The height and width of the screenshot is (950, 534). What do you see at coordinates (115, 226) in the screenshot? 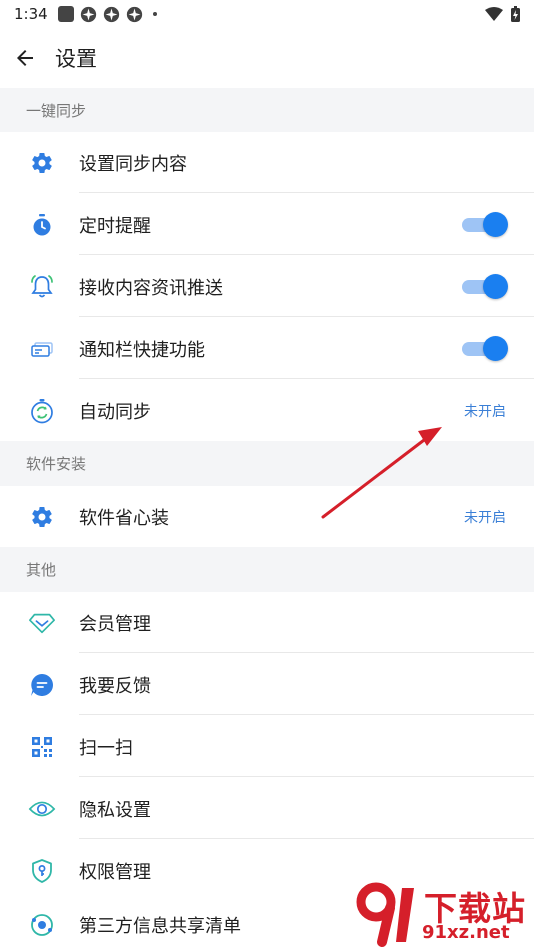
I see `settings-item-label: 定时提醒` at bounding box center [115, 226].